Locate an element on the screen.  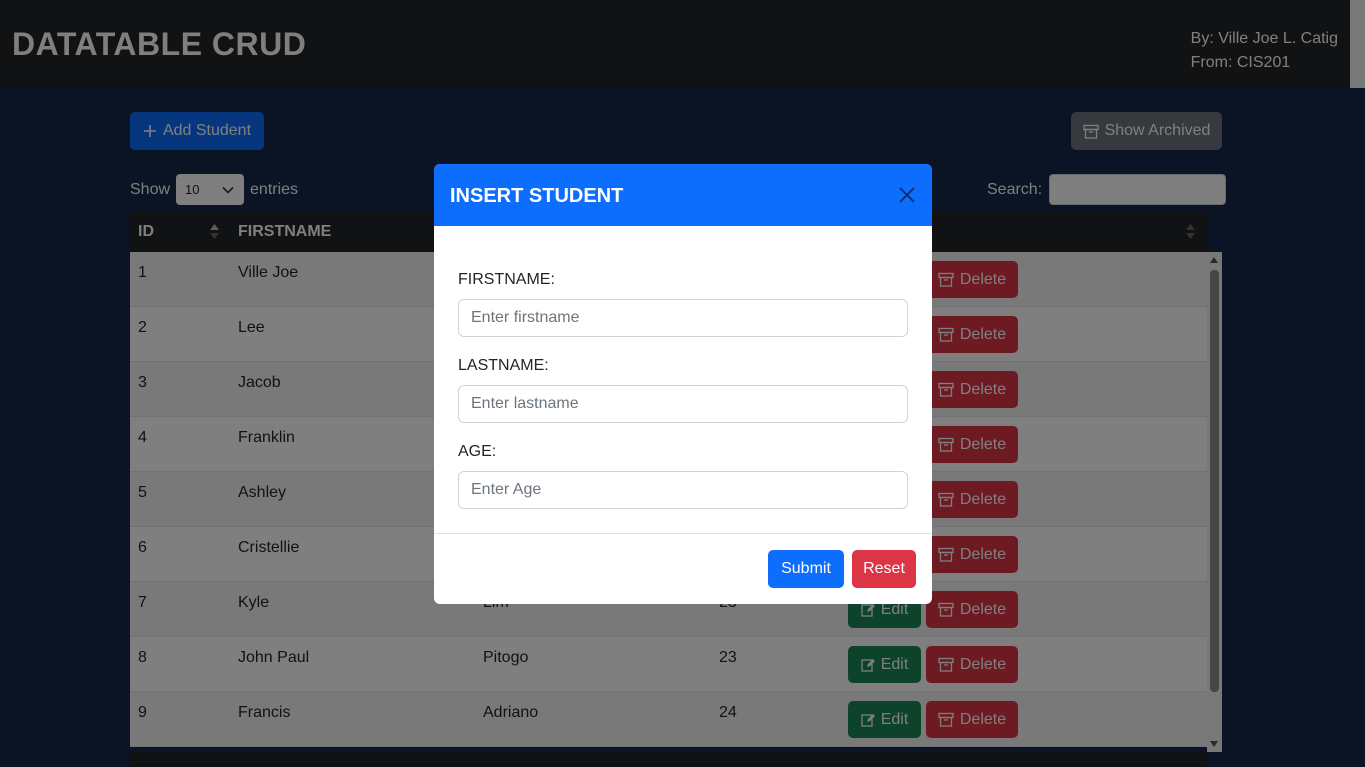
firstname-field is located at coordinates (683, 318).